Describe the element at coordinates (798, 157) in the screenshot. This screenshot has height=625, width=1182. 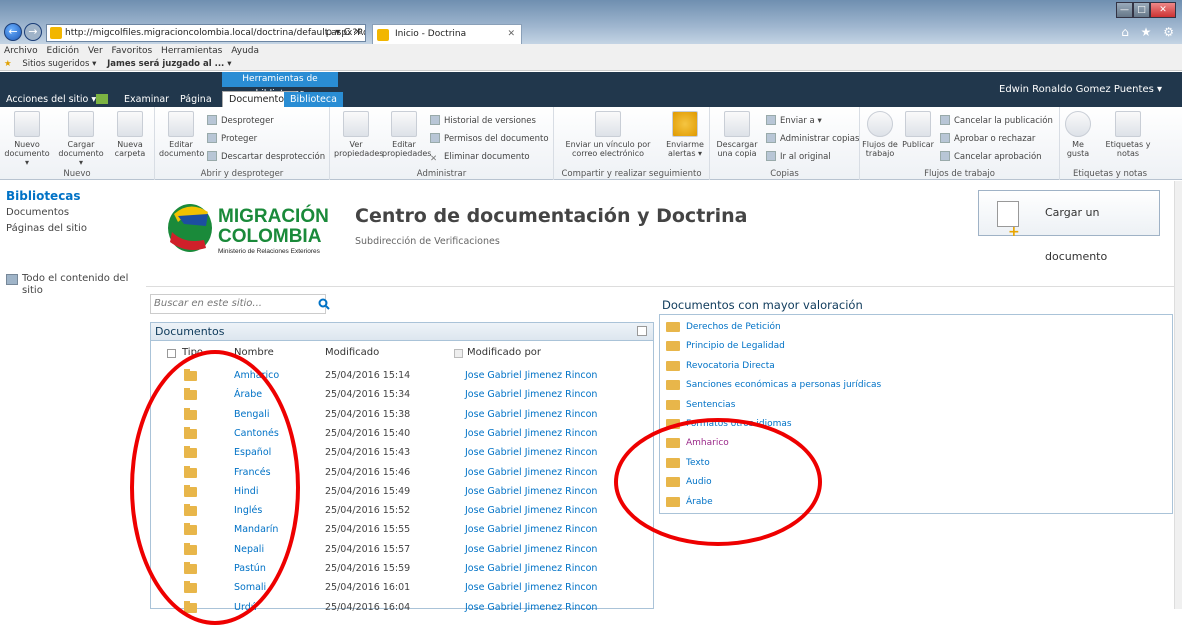
I see `ir-original-button: Ir al original` at that location.